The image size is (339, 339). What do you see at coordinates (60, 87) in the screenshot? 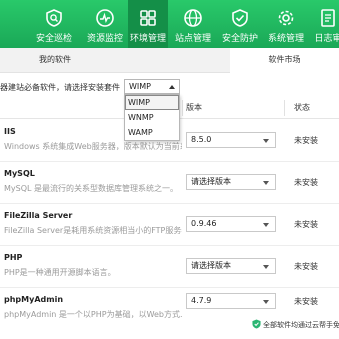
I see `install-suite-label: 器建站必备软件，请选择安装套件` at bounding box center [60, 87].